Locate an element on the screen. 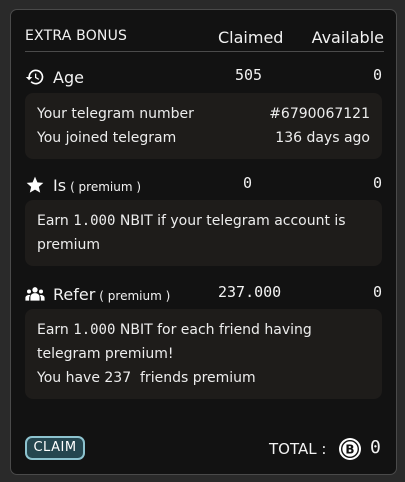 This screenshot has height=482, width=405. joined-telegram-label: You joined telegram is located at coordinates (107, 138).